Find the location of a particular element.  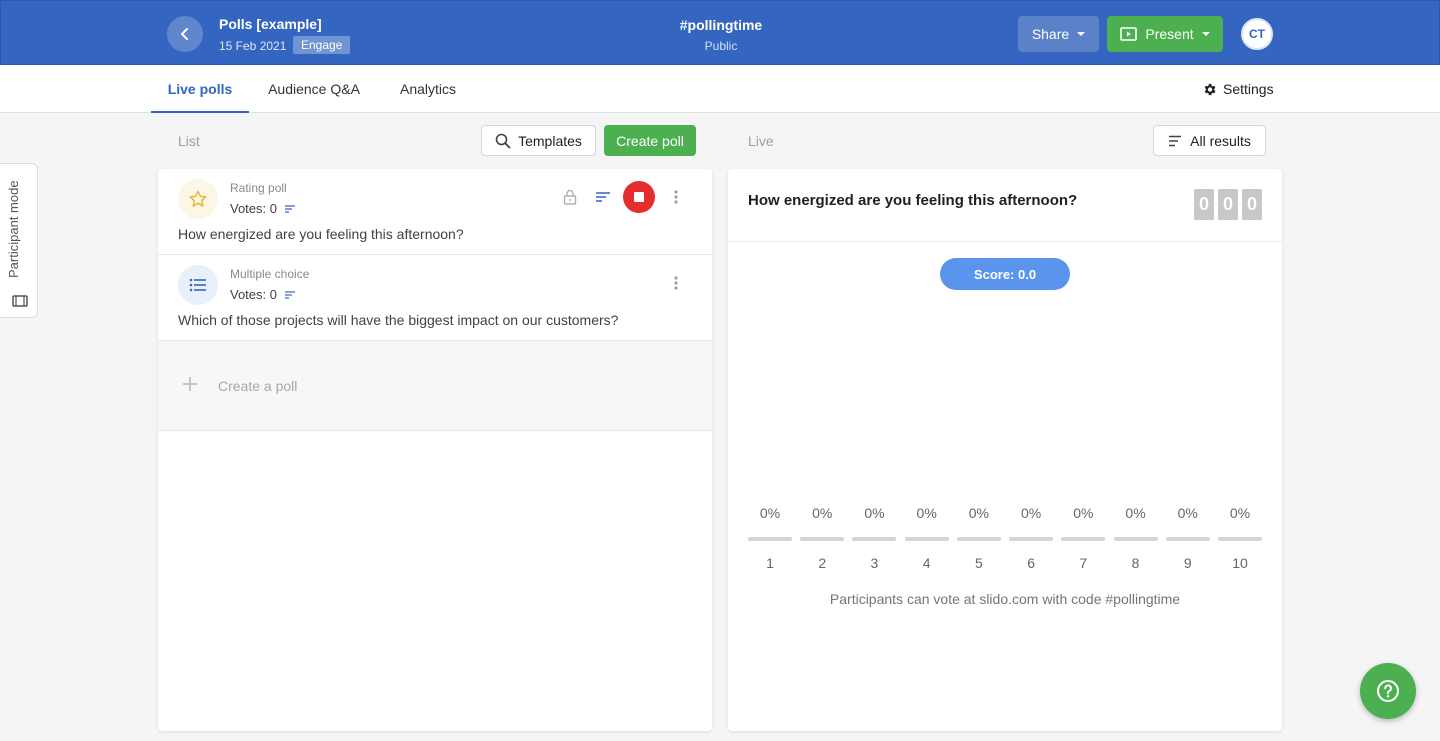

bar-category-label: 3 is located at coordinates (874, 563).